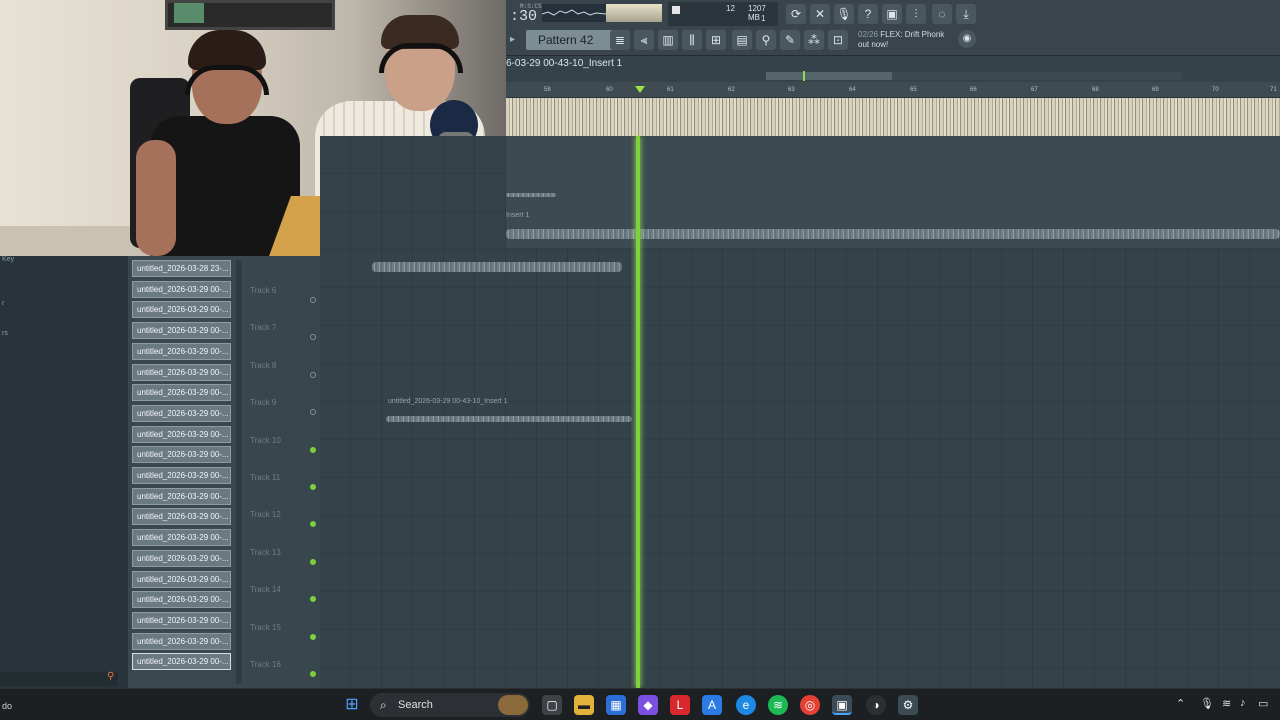  Describe the element at coordinates (283, 373) in the screenshot. I see `track-header: Track 8` at that location.